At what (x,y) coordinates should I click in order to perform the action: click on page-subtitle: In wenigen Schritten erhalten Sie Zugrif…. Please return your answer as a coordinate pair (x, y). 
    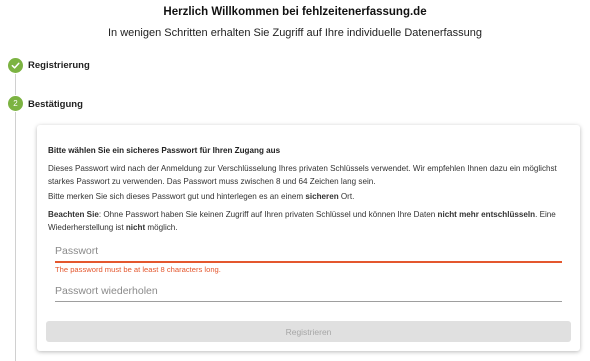
    Looking at the image, I should click on (295, 33).